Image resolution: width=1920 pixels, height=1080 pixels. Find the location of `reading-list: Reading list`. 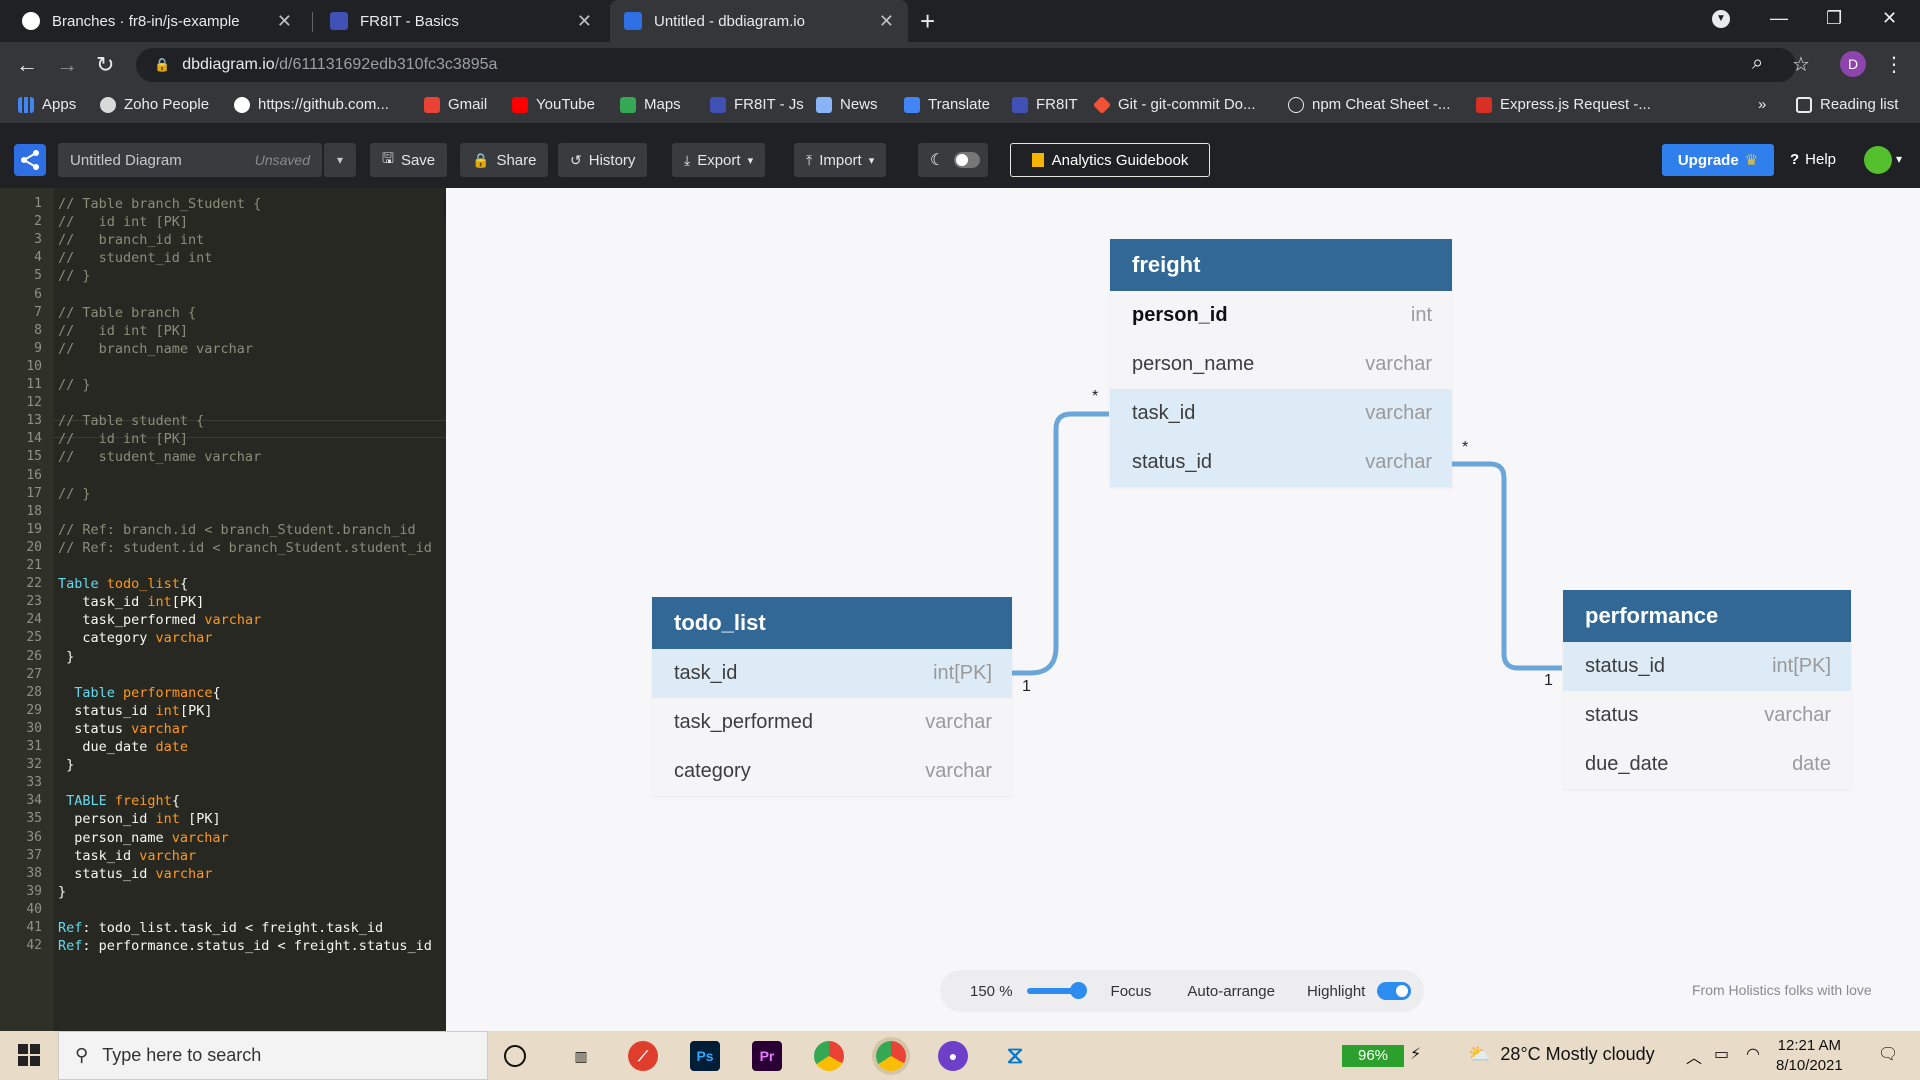

reading-list: Reading list is located at coordinates (1847, 104).